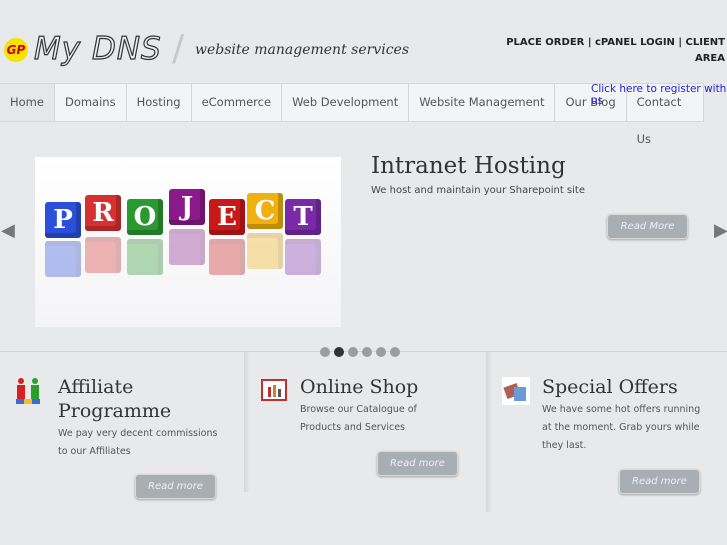 This screenshot has height=545, width=727. What do you see at coordinates (27, 102) in the screenshot?
I see `tab-home: Home` at bounding box center [27, 102].